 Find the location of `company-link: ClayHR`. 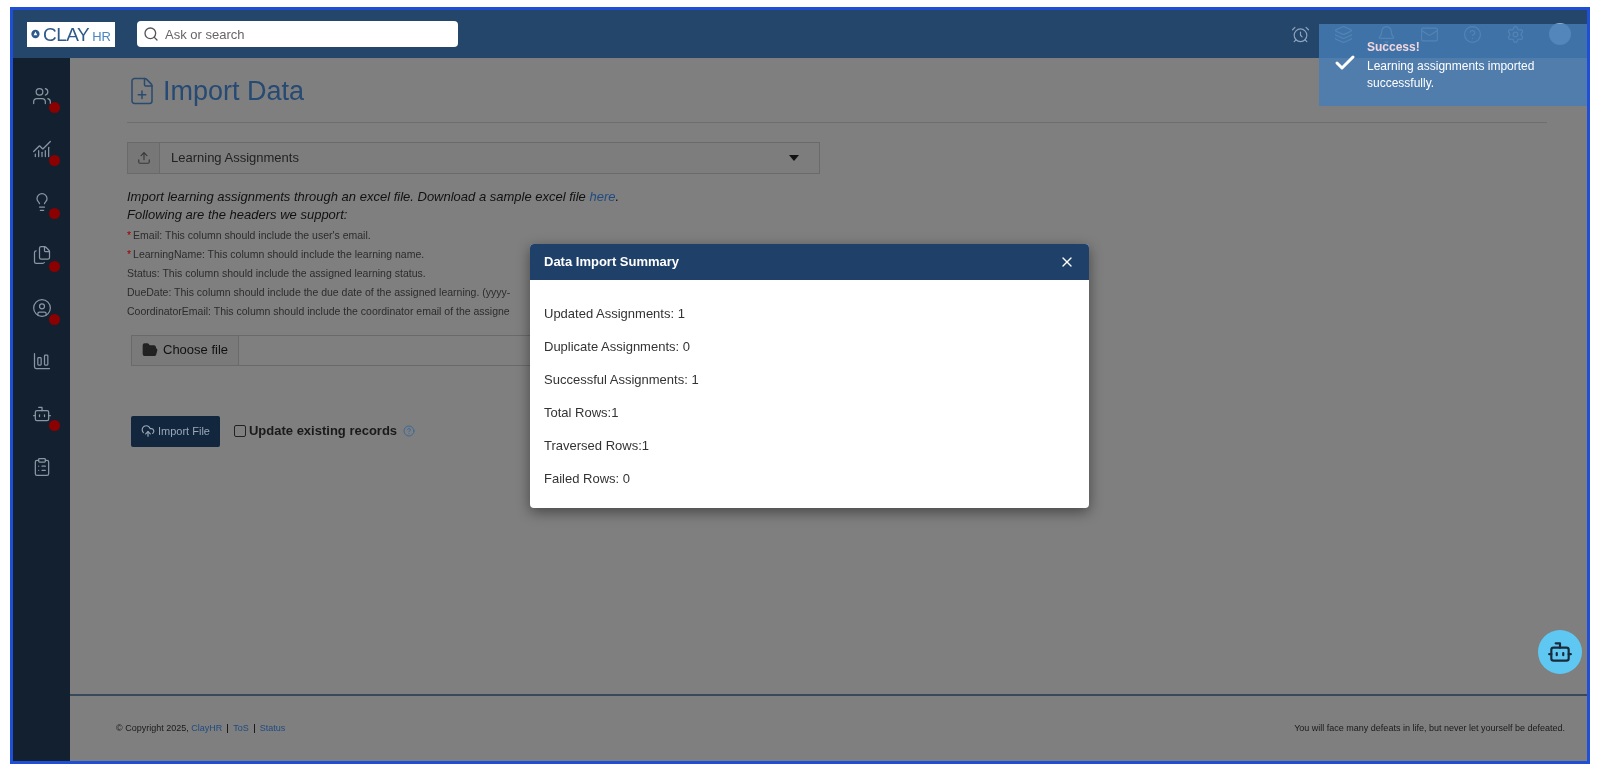

company-link: ClayHR is located at coordinates (207, 727).